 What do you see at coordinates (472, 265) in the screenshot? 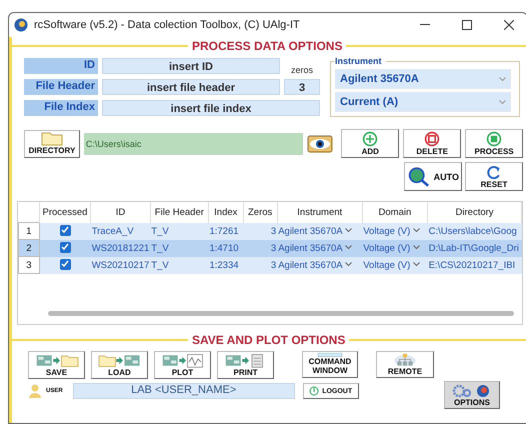
I see `table-cell: E:\CS\20210217_IBI` at bounding box center [472, 265].